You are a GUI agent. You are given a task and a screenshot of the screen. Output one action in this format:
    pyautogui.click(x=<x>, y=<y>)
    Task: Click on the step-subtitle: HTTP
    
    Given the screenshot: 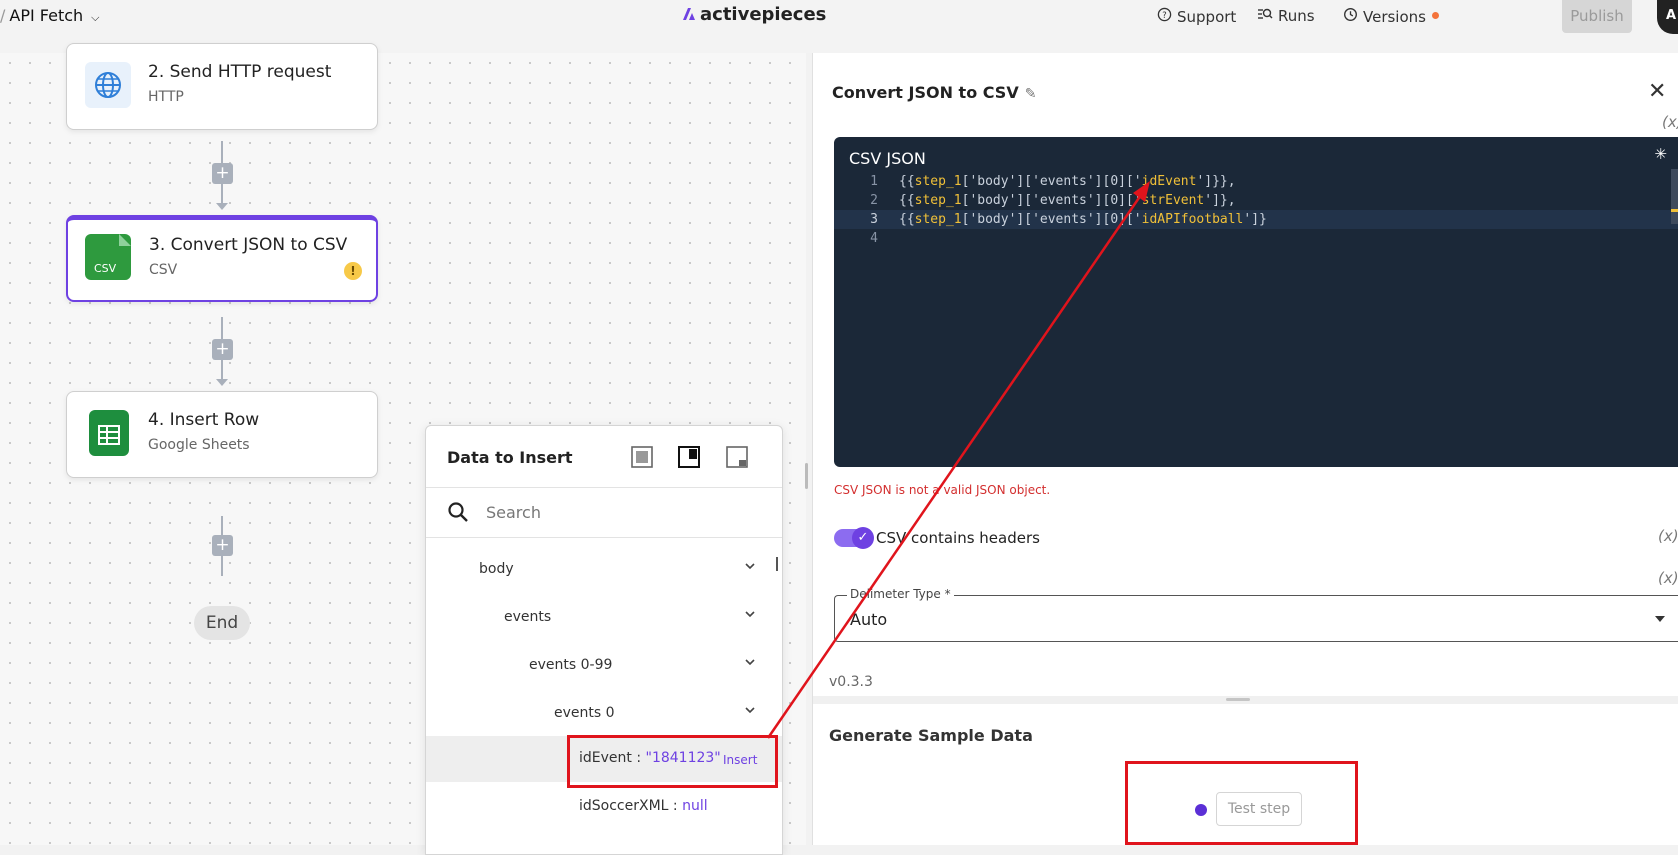 What is the action you would take?
    pyautogui.click(x=166, y=97)
    